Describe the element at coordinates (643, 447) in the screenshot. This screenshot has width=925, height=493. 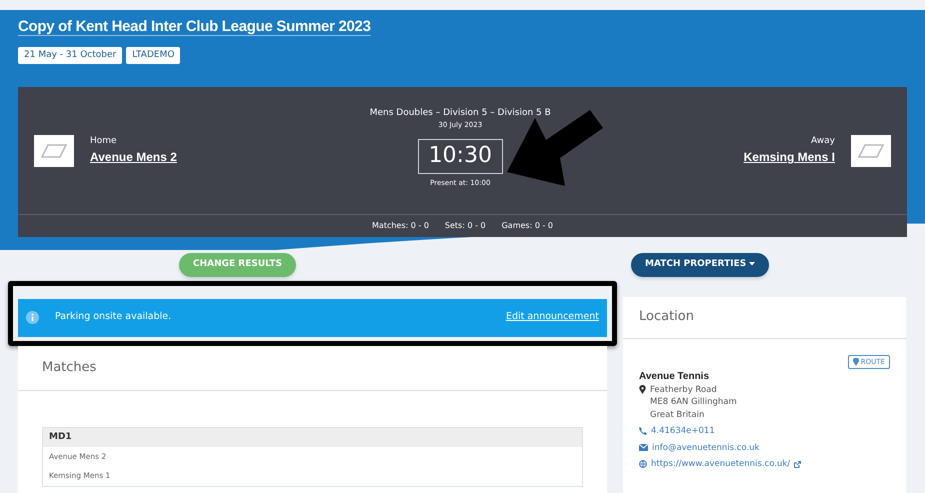
I see `envelope-icon` at that location.